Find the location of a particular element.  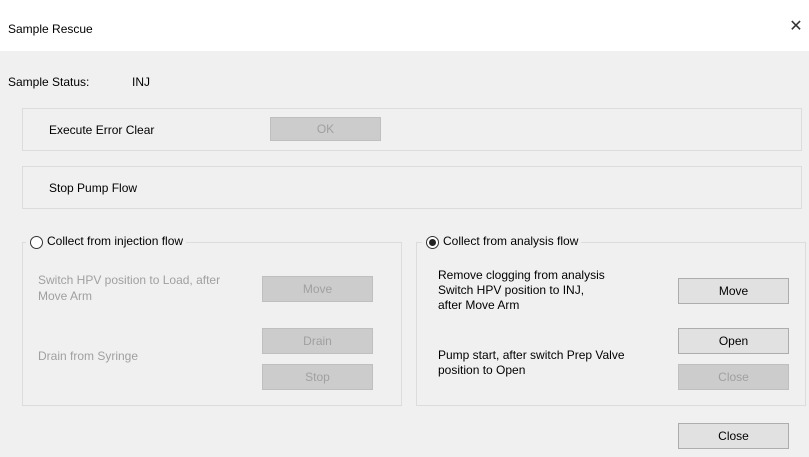

injection-flow-radio is located at coordinates (36, 242).